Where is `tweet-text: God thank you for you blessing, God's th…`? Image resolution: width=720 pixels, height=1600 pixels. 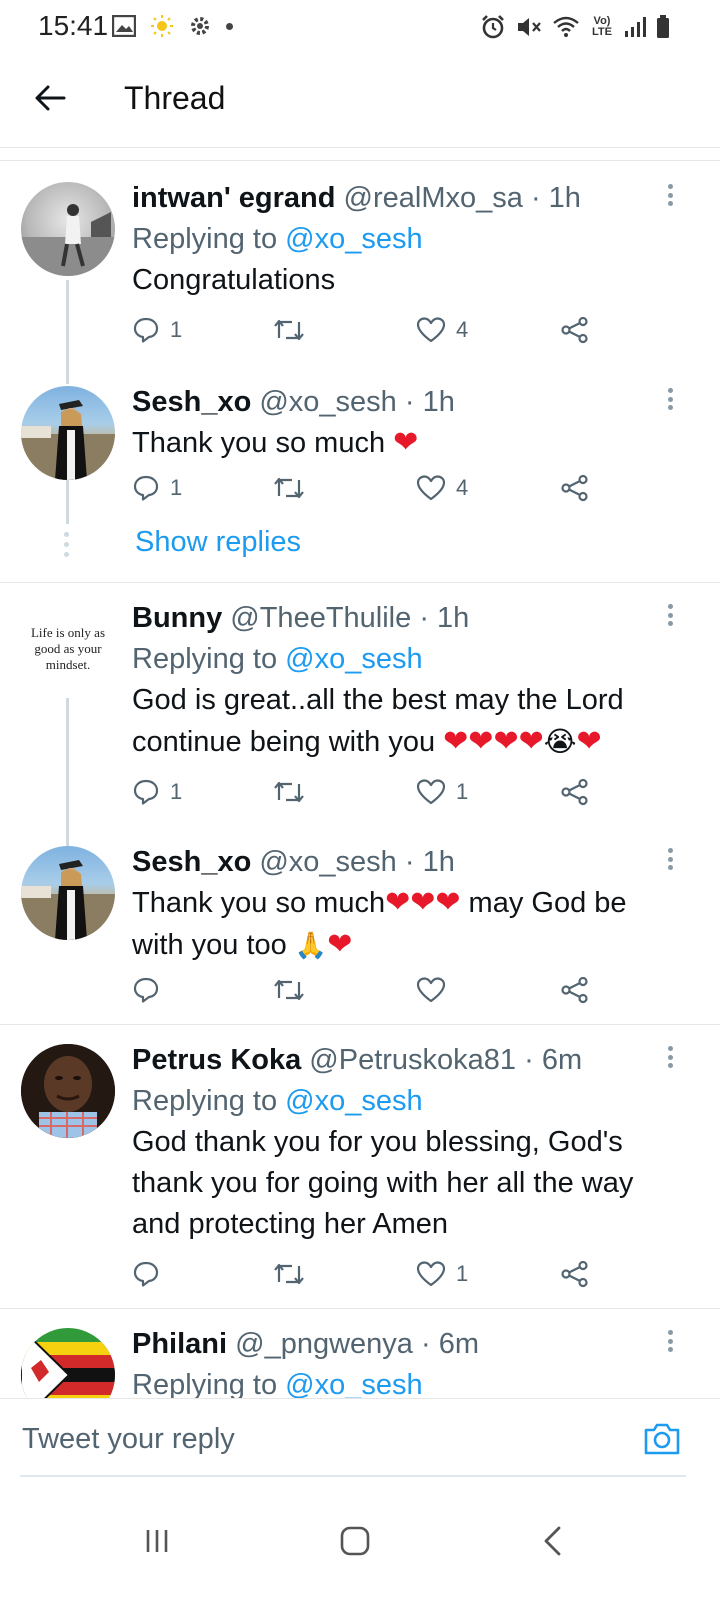 tweet-text: God thank you for you blessing, God's th… is located at coordinates (411, 1183).